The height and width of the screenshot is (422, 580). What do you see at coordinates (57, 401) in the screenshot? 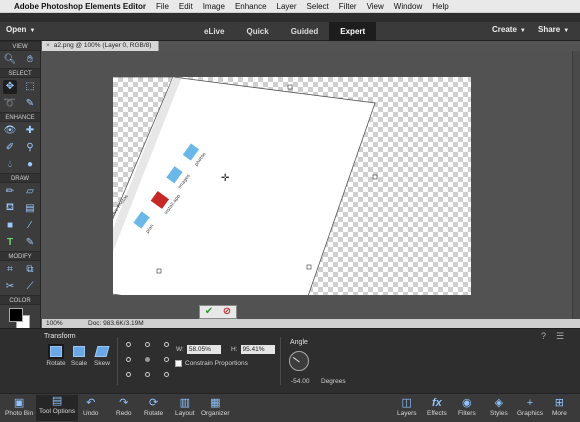
I see `tool-options-icon: ▤` at bounding box center [57, 401].